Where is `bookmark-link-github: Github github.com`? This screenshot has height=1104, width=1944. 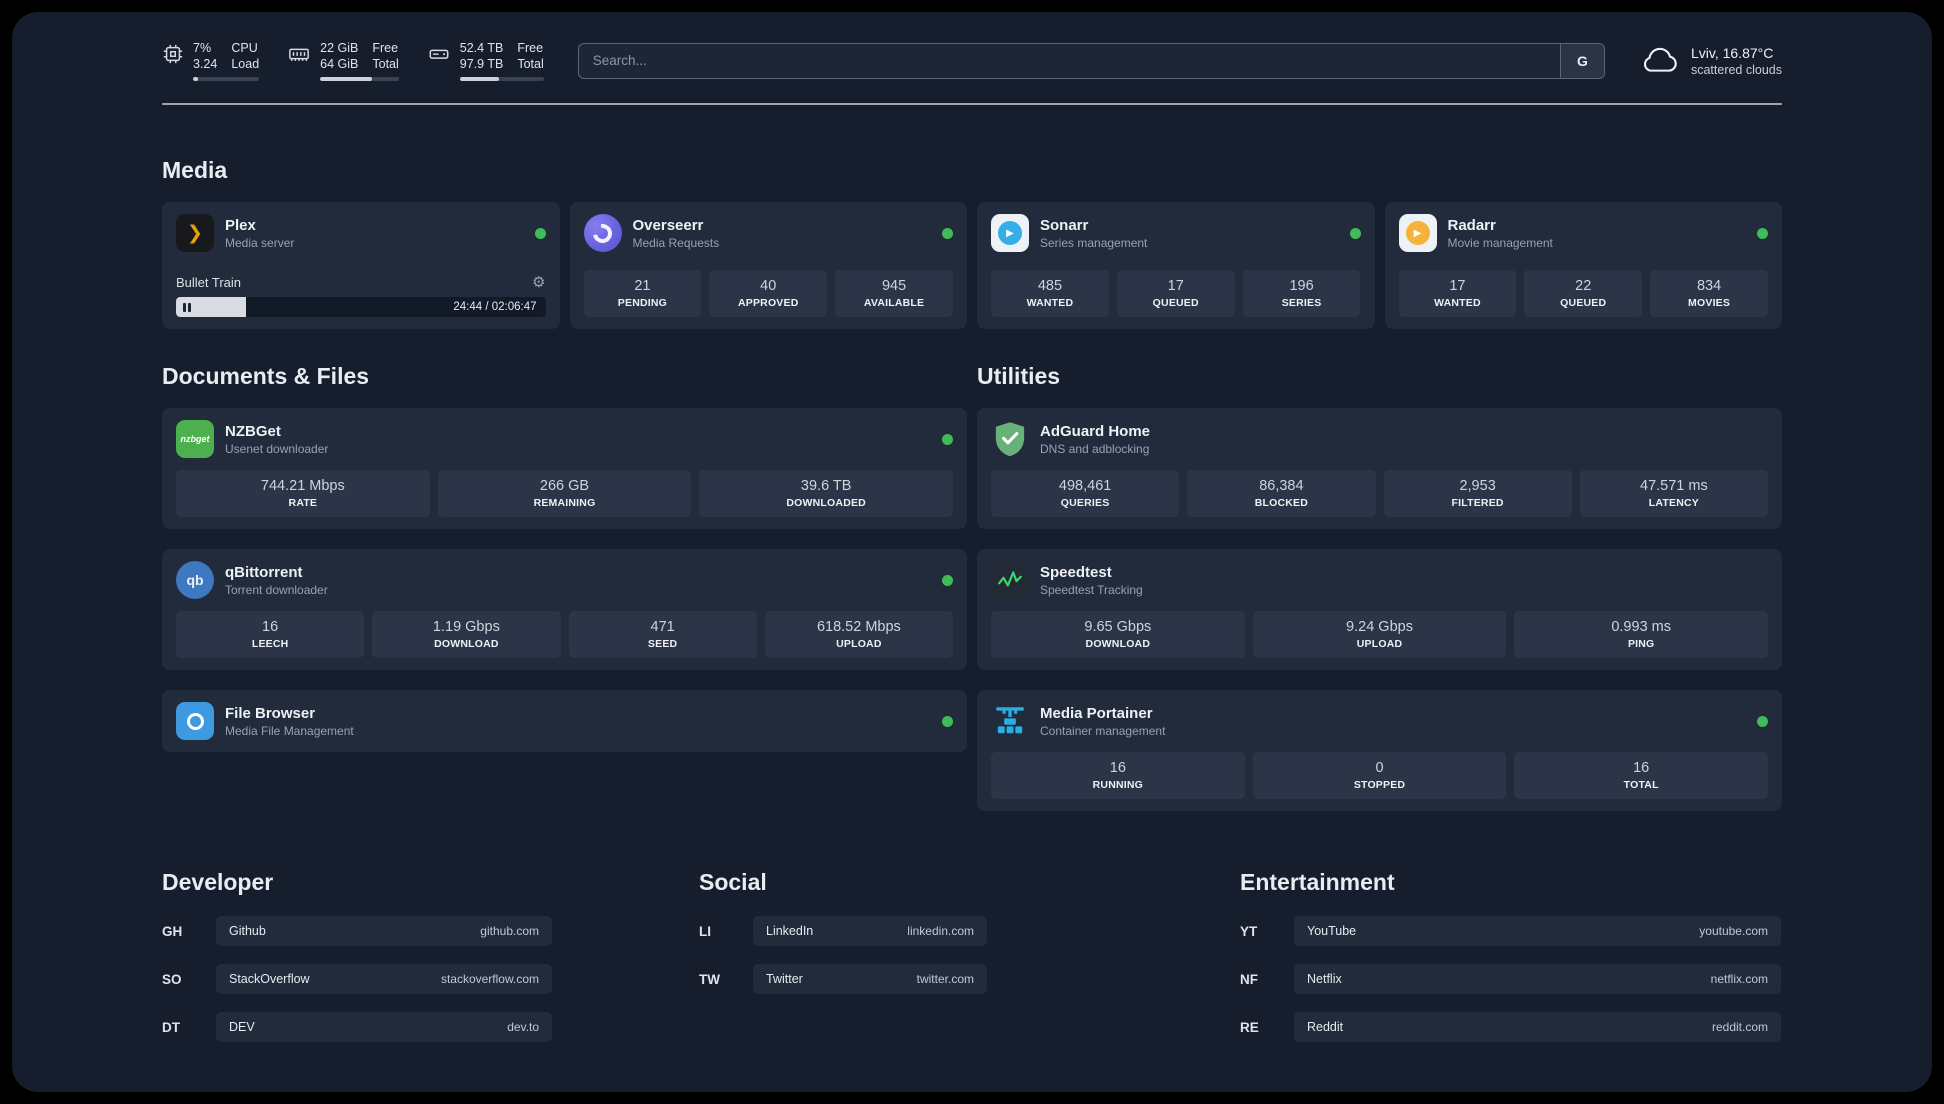
bookmark-link-github: Github github.com is located at coordinates (384, 931).